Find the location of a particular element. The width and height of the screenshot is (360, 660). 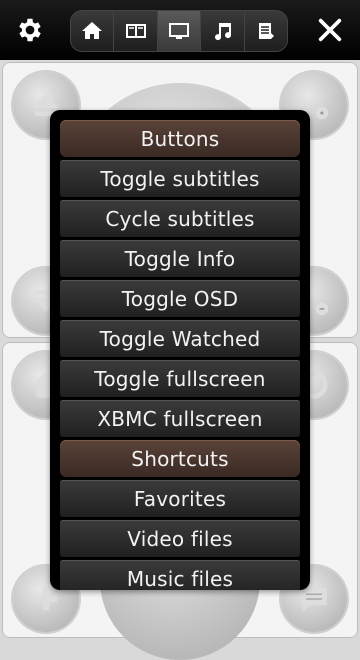

menu-header-buttons: Buttons is located at coordinates (180, 138).